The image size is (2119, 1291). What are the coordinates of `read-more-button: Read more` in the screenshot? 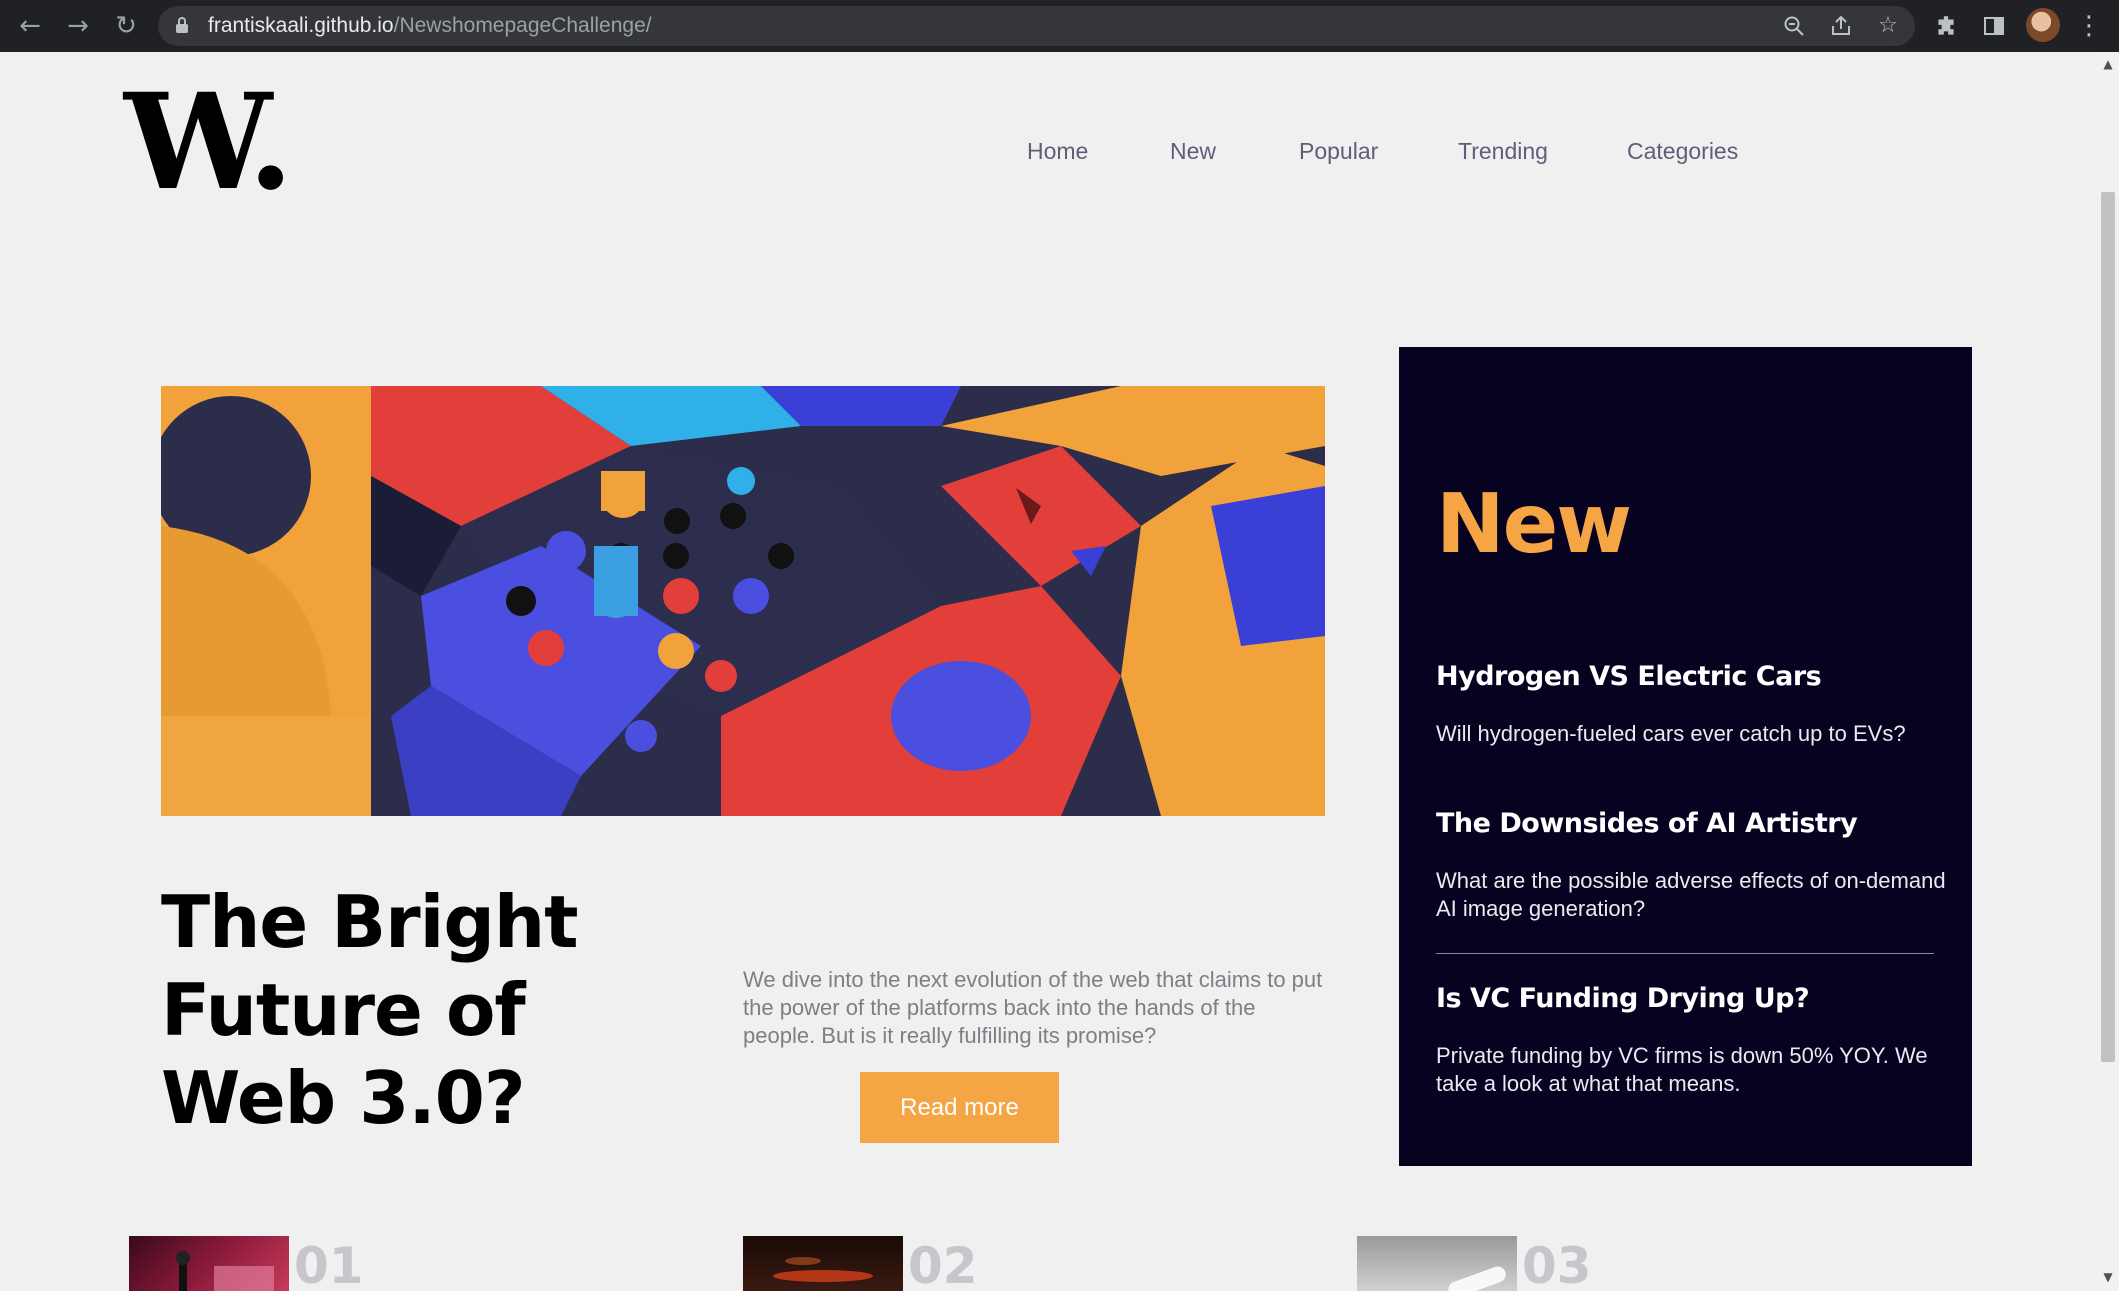 It's located at (959, 1107).